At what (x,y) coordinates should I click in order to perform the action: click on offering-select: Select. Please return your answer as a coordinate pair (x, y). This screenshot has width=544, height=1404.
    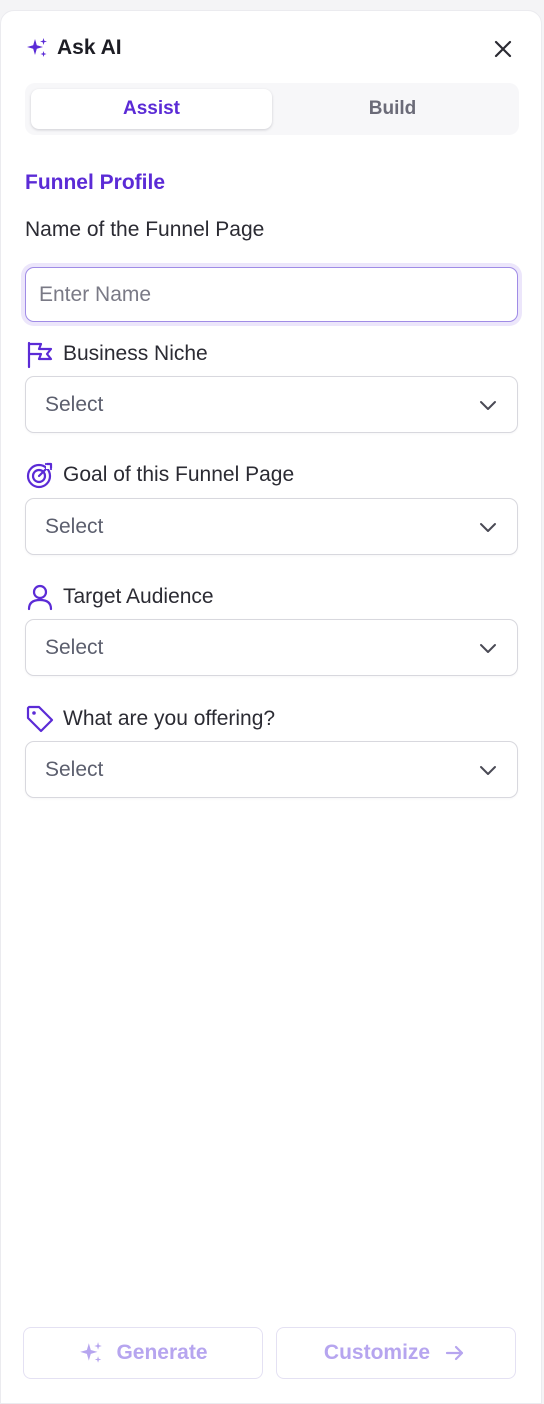
    Looking at the image, I should click on (271, 769).